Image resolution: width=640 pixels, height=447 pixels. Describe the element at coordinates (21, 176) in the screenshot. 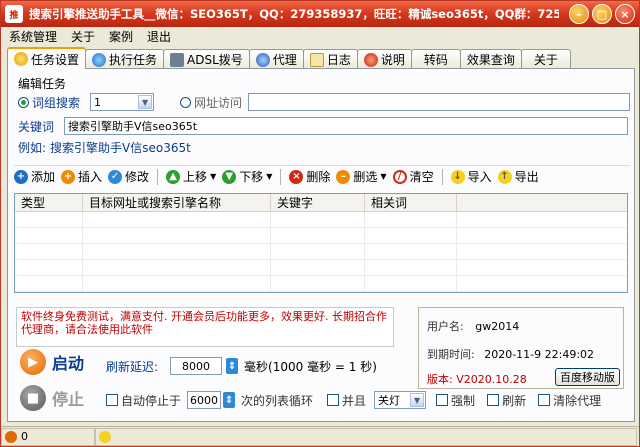

I see `plus-icon: +` at that location.